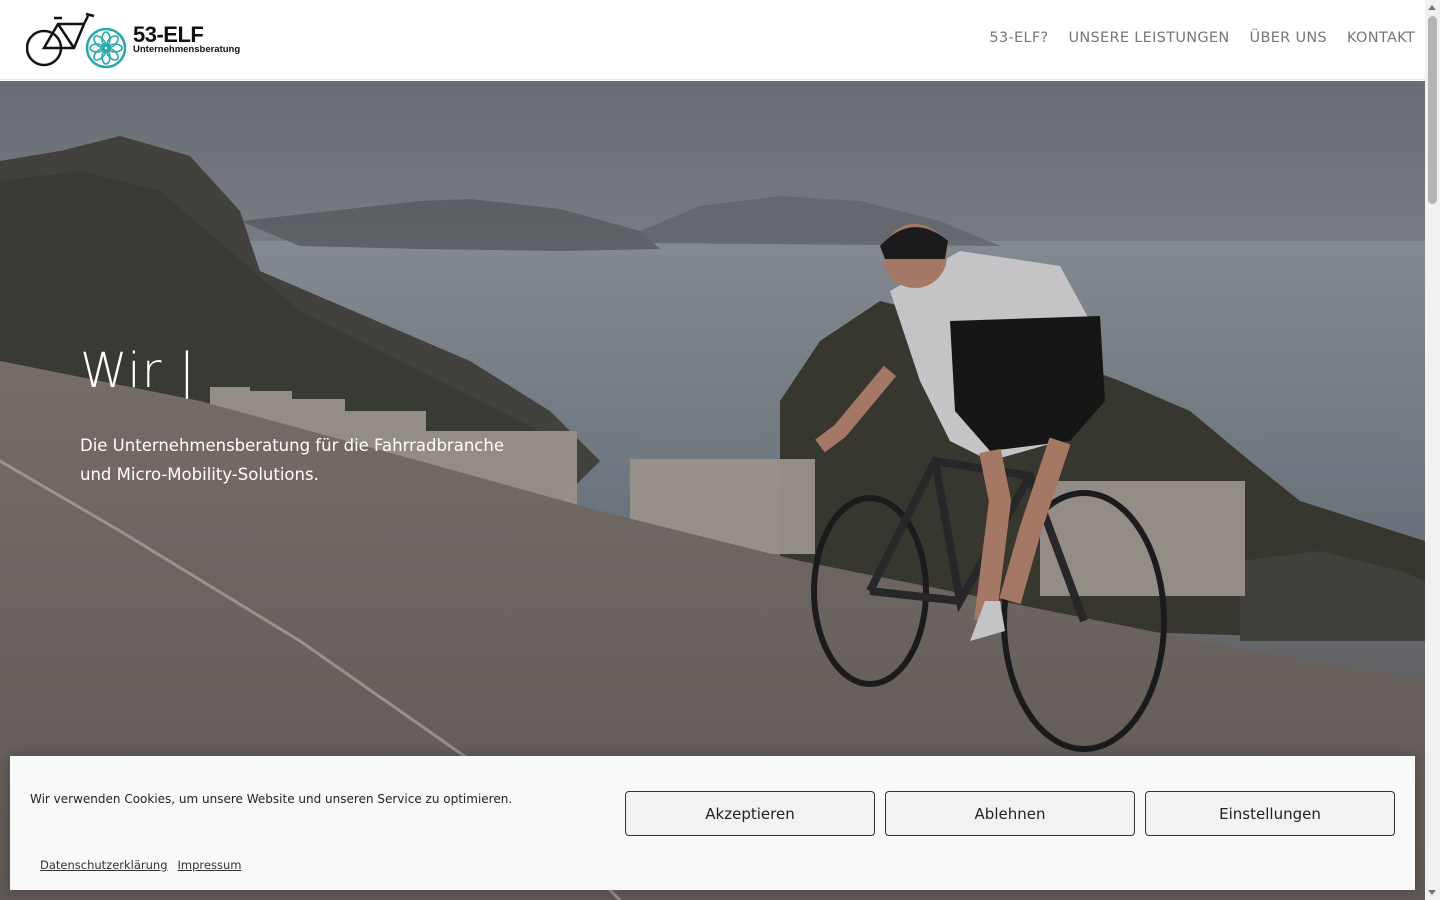 The image size is (1440, 900). What do you see at coordinates (104, 865) in the screenshot?
I see `privacy-policy-link: Datenschutzerklärung` at bounding box center [104, 865].